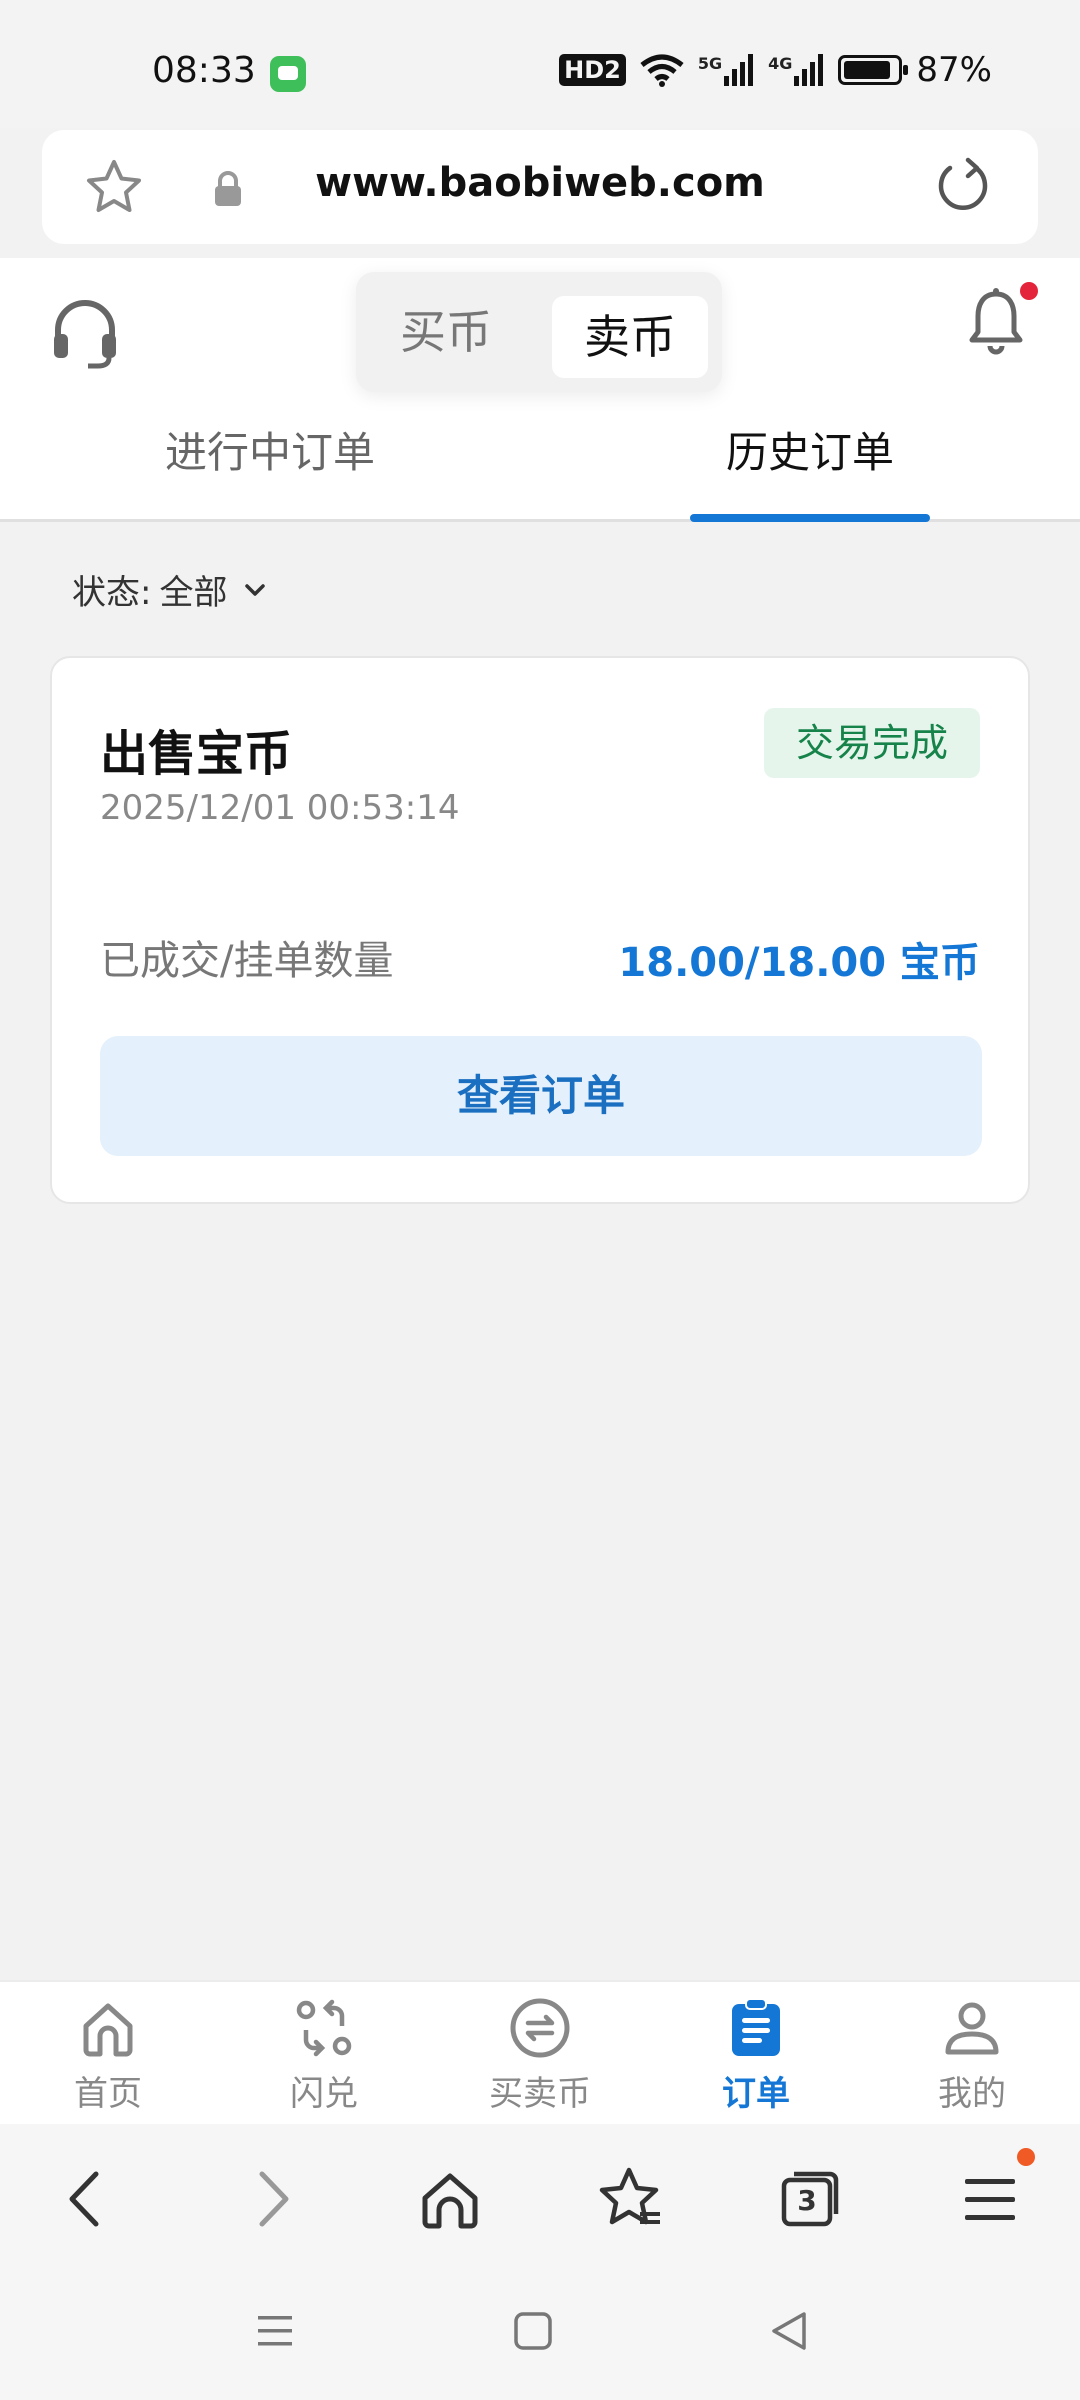  Describe the element at coordinates (954, 70) in the screenshot. I see `battery-percent: 87%` at that location.